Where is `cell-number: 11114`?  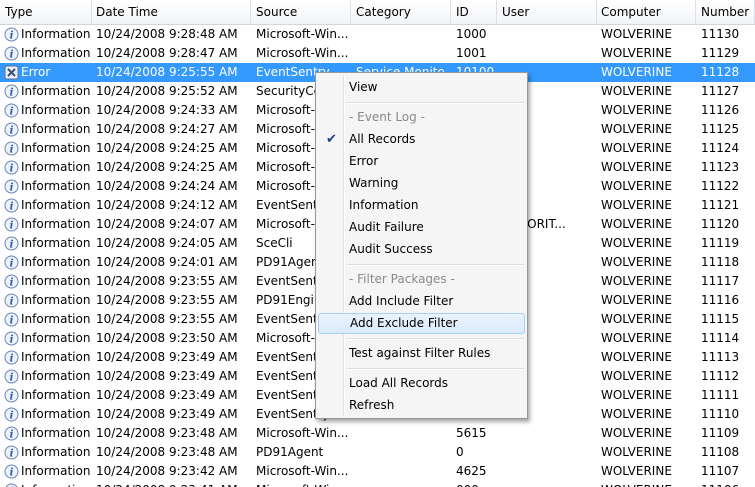 cell-number: 11114 is located at coordinates (720, 338).